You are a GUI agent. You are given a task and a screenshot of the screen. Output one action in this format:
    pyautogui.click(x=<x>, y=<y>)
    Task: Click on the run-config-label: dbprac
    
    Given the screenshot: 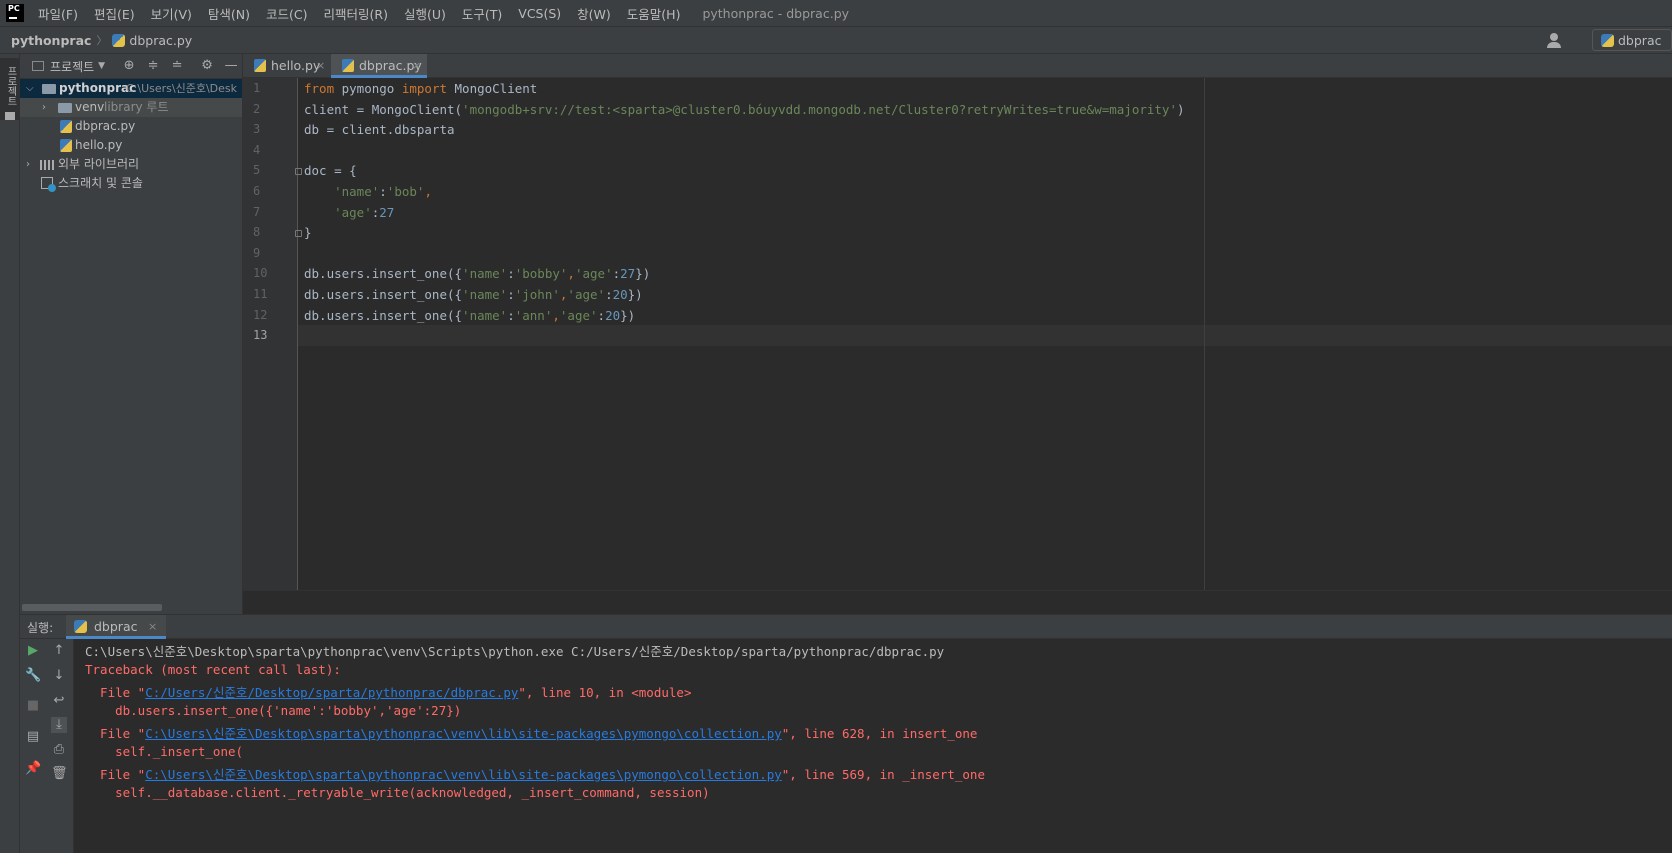 What is the action you would take?
    pyautogui.click(x=1640, y=40)
    